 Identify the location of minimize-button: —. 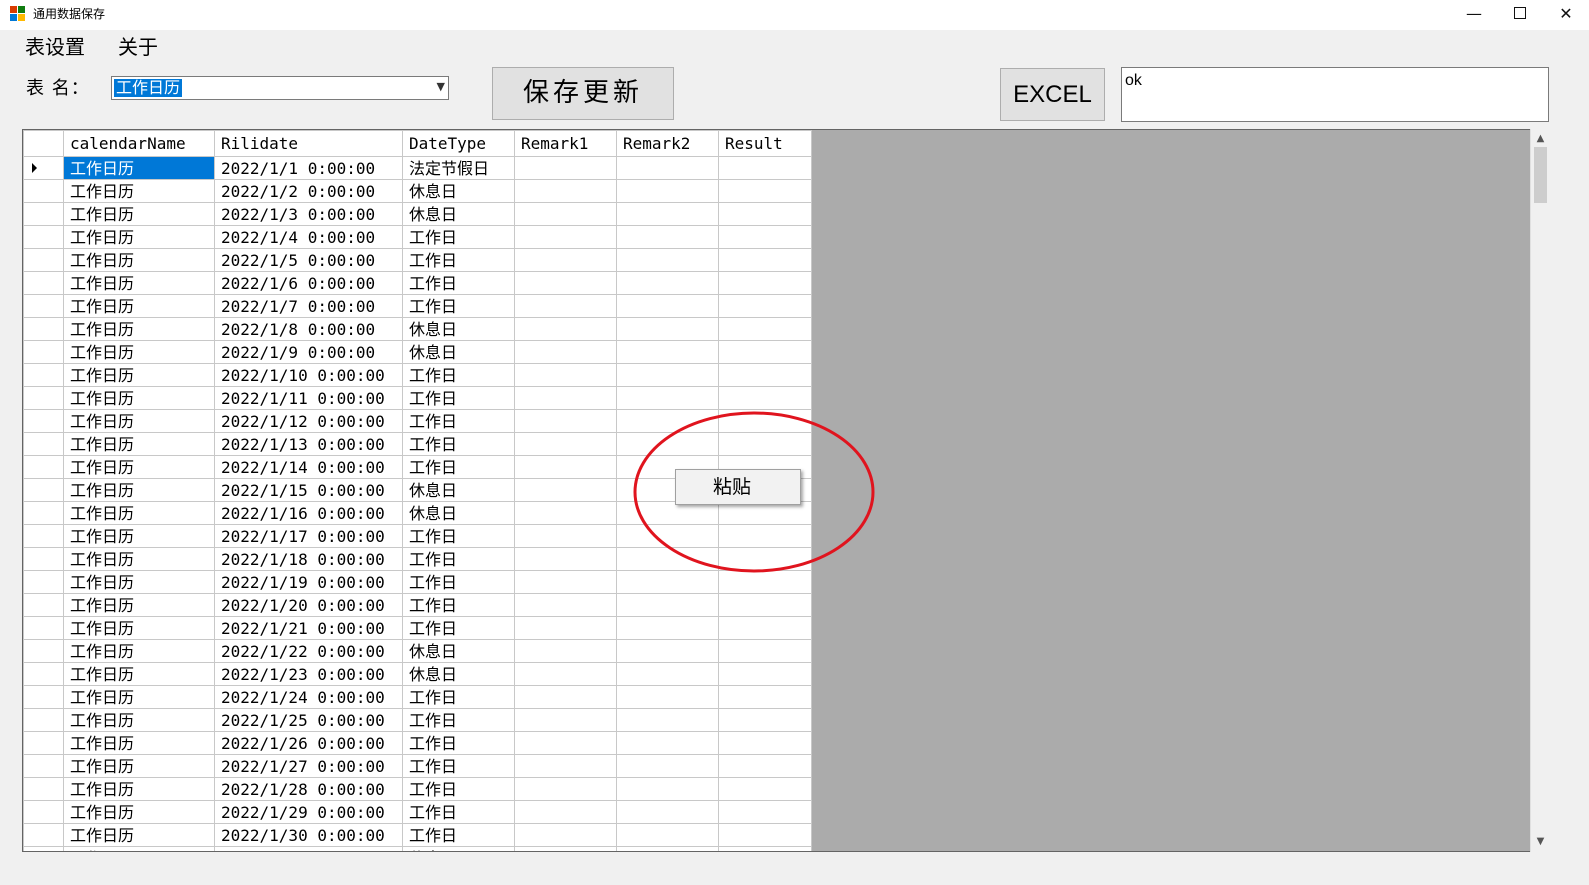
(1474, 15).